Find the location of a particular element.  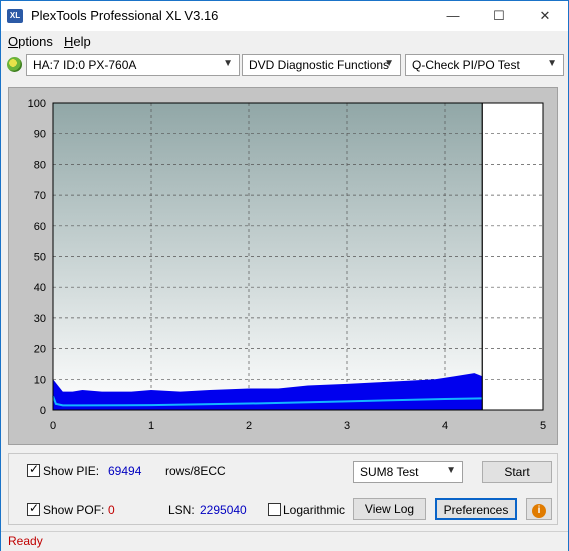

function-select: DVD Diagnostic Functions ▼ is located at coordinates (321, 65).